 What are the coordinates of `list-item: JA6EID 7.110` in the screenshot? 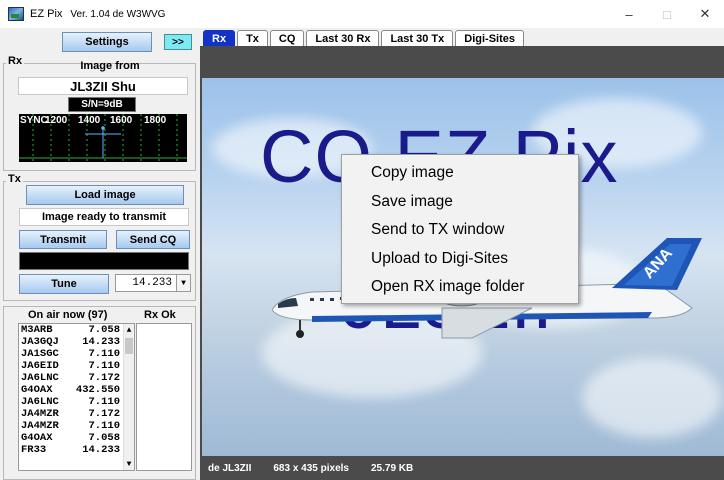 It's located at (76, 366).